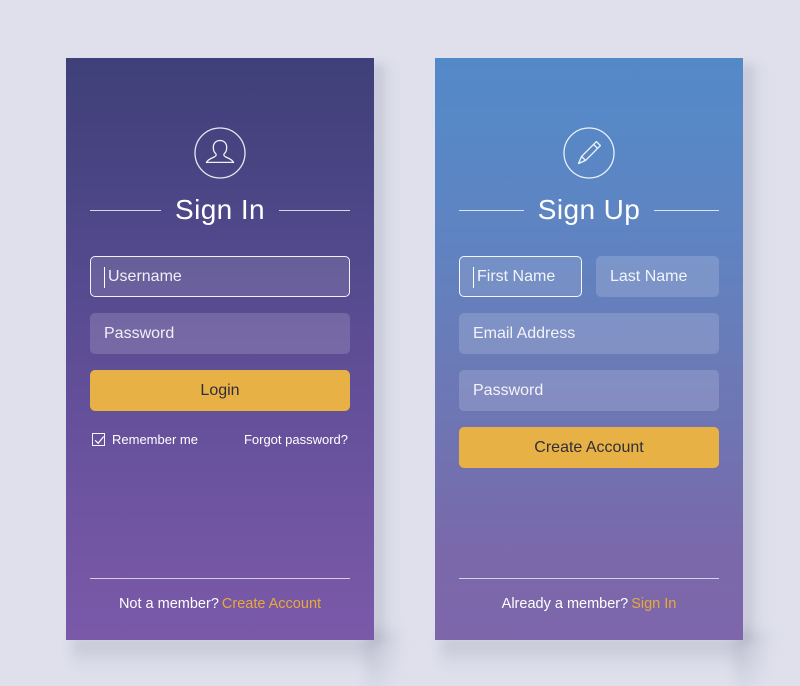 The image size is (800, 686). What do you see at coordinates (271, 604) in the screenshot?
I see `create-account-link: Create Account` at bounding box center [271, 604].